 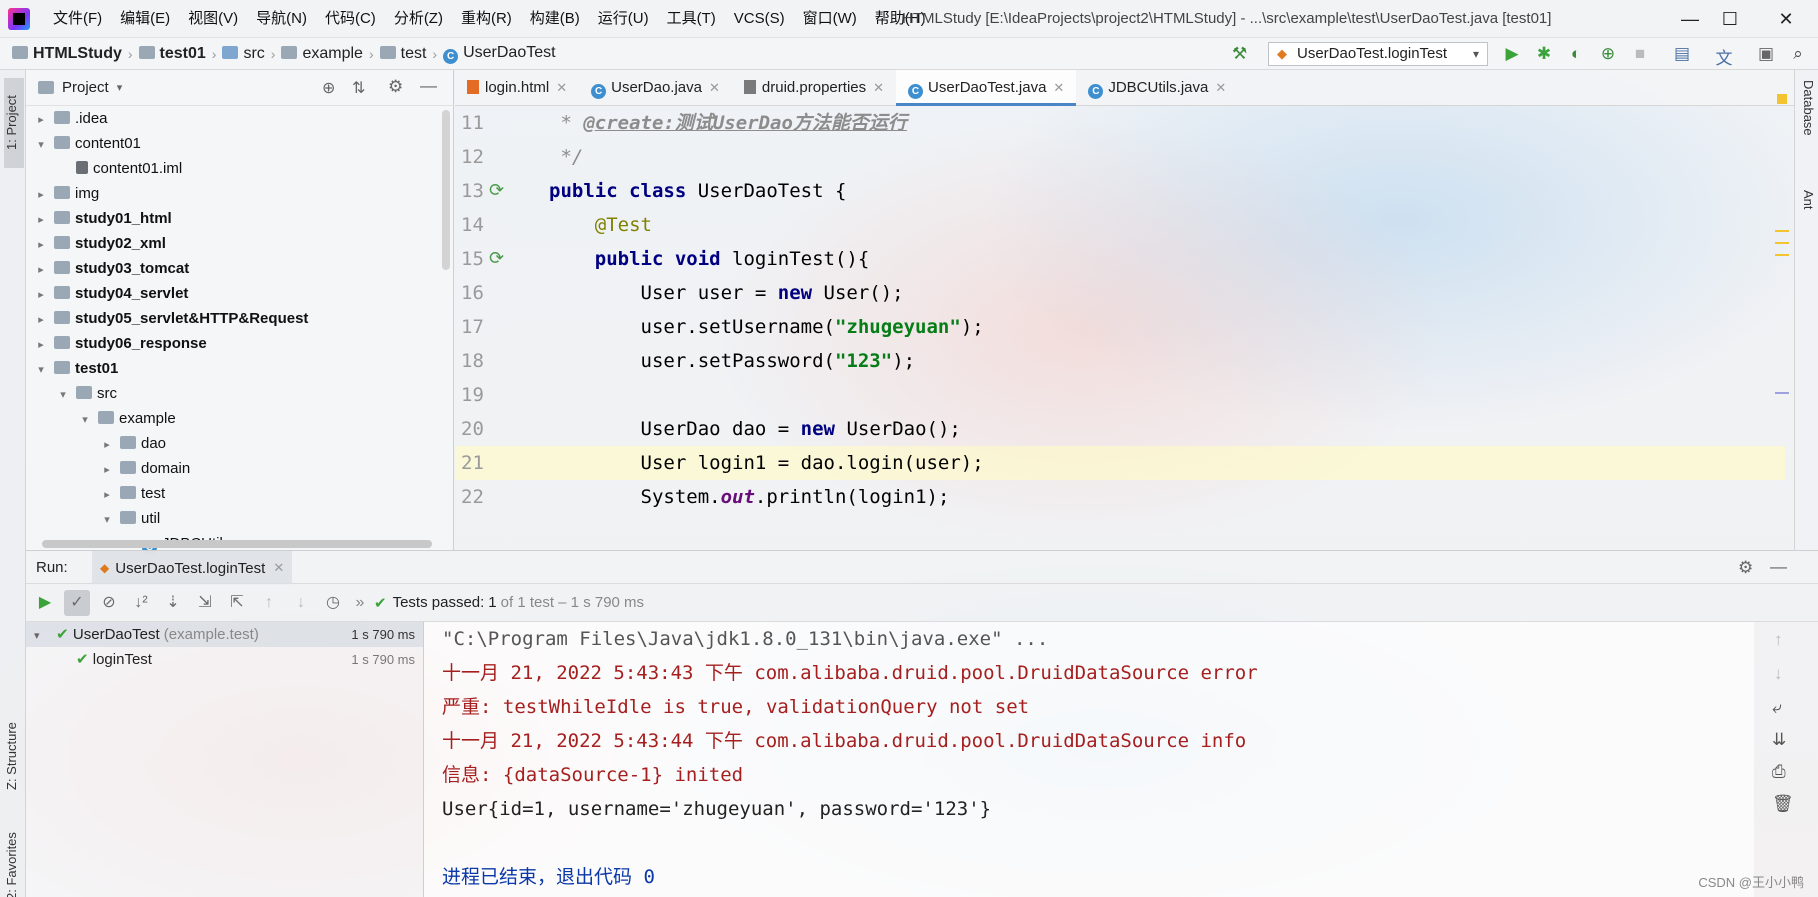 I want to click on print-icon: ⎙, so click(x=1779, y=772).